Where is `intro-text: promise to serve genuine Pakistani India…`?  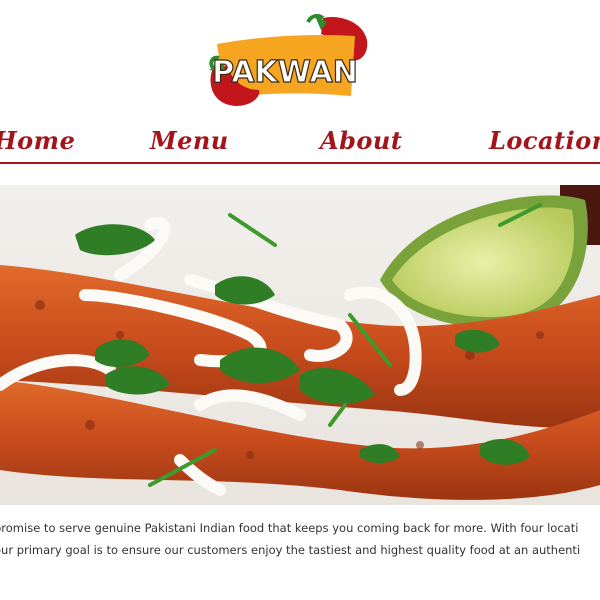
intro-text: promise to serve genuine Pakistani India… is located at coordinates (300, 539).